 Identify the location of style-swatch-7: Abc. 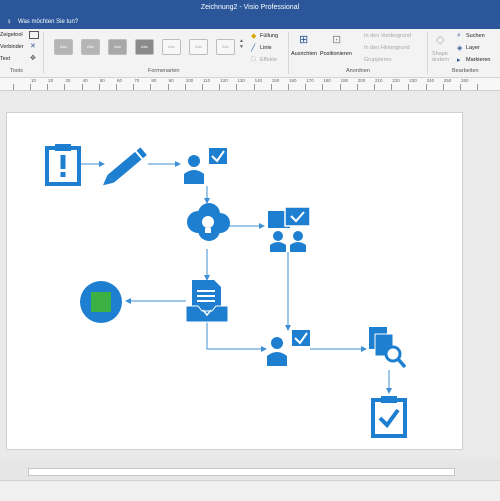
(225, 47).